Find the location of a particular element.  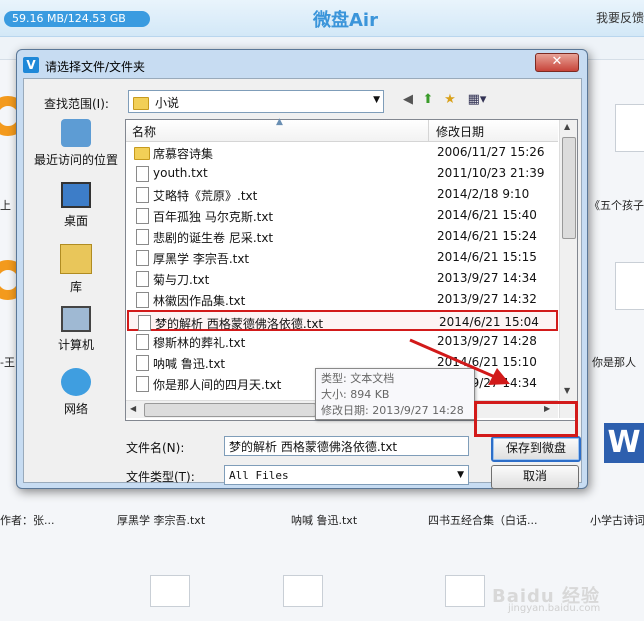

bg-file-label: 小学古诗词 is located at coordinates (617, 520).